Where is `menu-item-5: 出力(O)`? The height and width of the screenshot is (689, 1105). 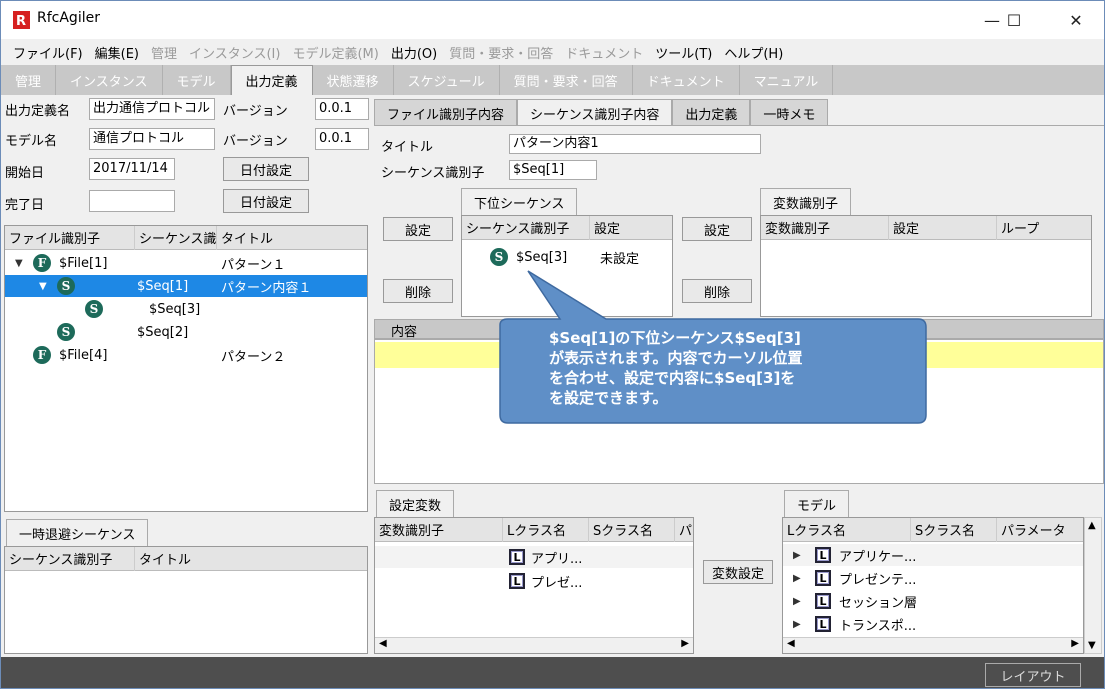 menu-item-5: 出力(O) is located at coordinates (414, 52).